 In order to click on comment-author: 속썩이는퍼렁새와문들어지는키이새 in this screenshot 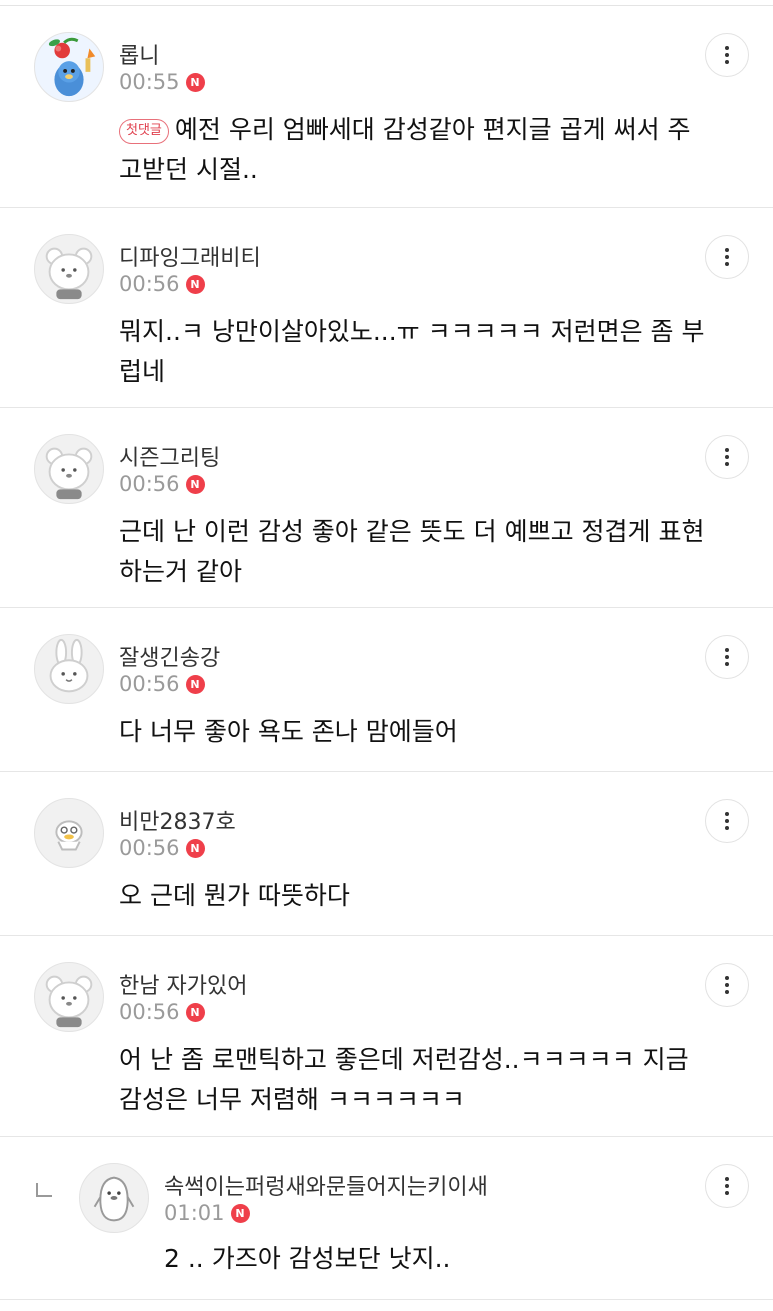, I will do `click(326, 1185)`.